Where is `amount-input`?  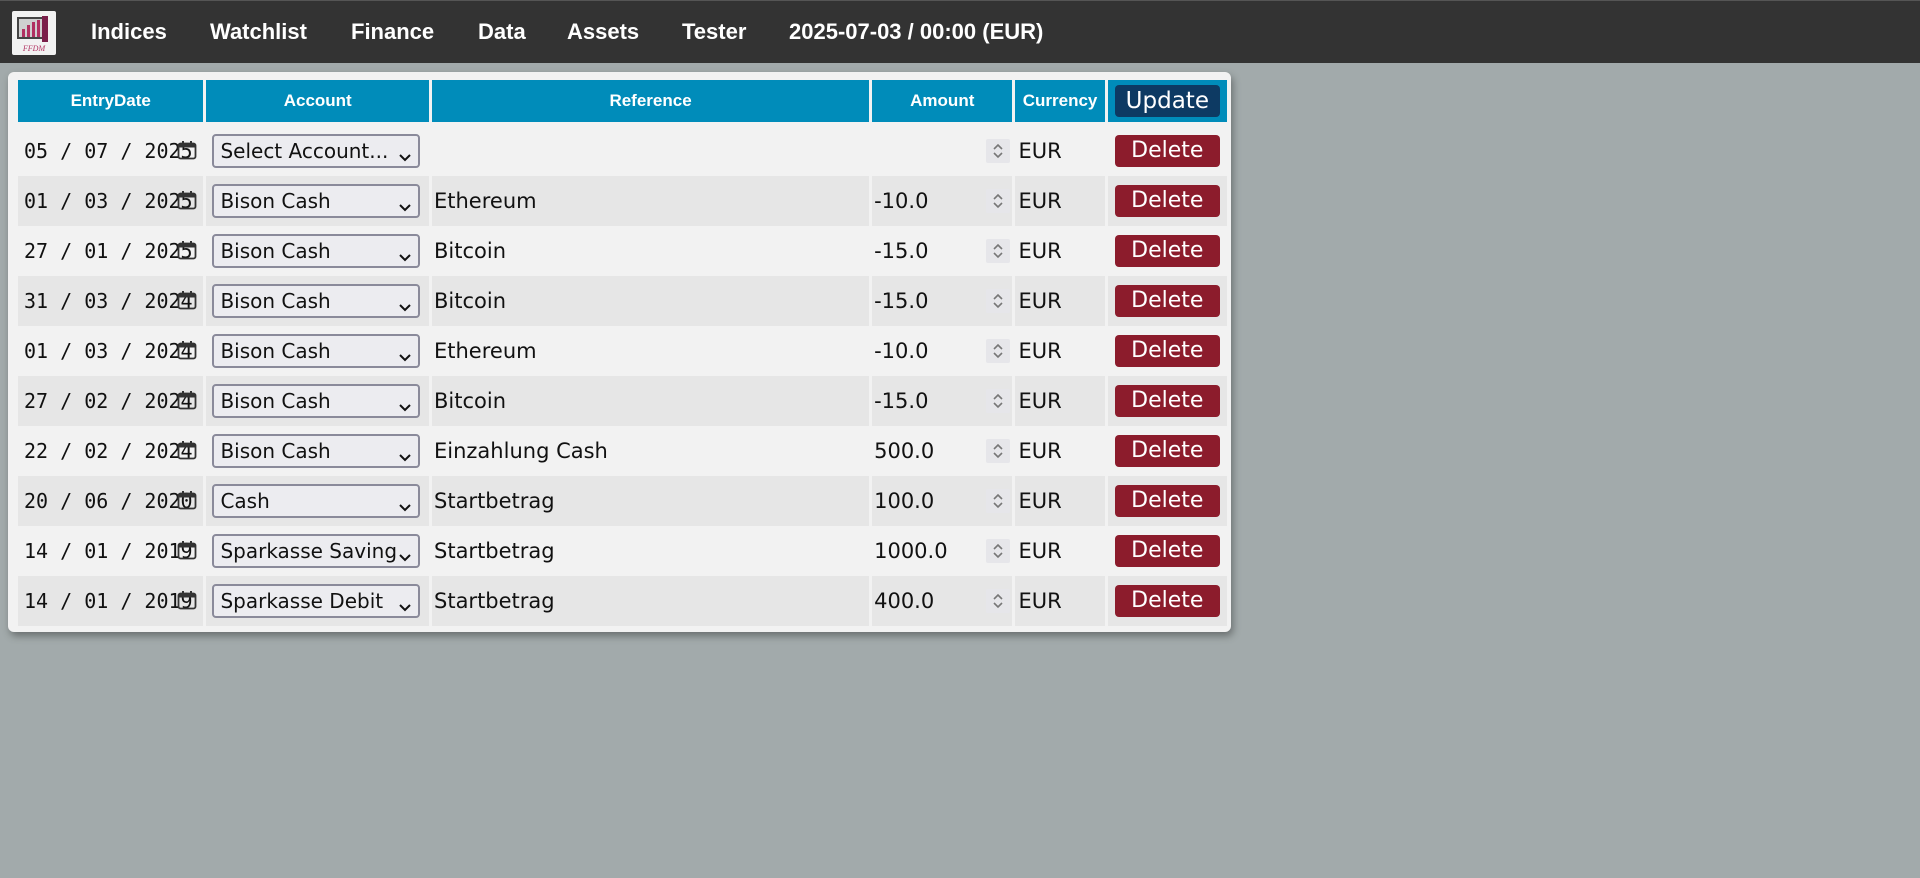
amount-input is located at coordinates (942, 151).